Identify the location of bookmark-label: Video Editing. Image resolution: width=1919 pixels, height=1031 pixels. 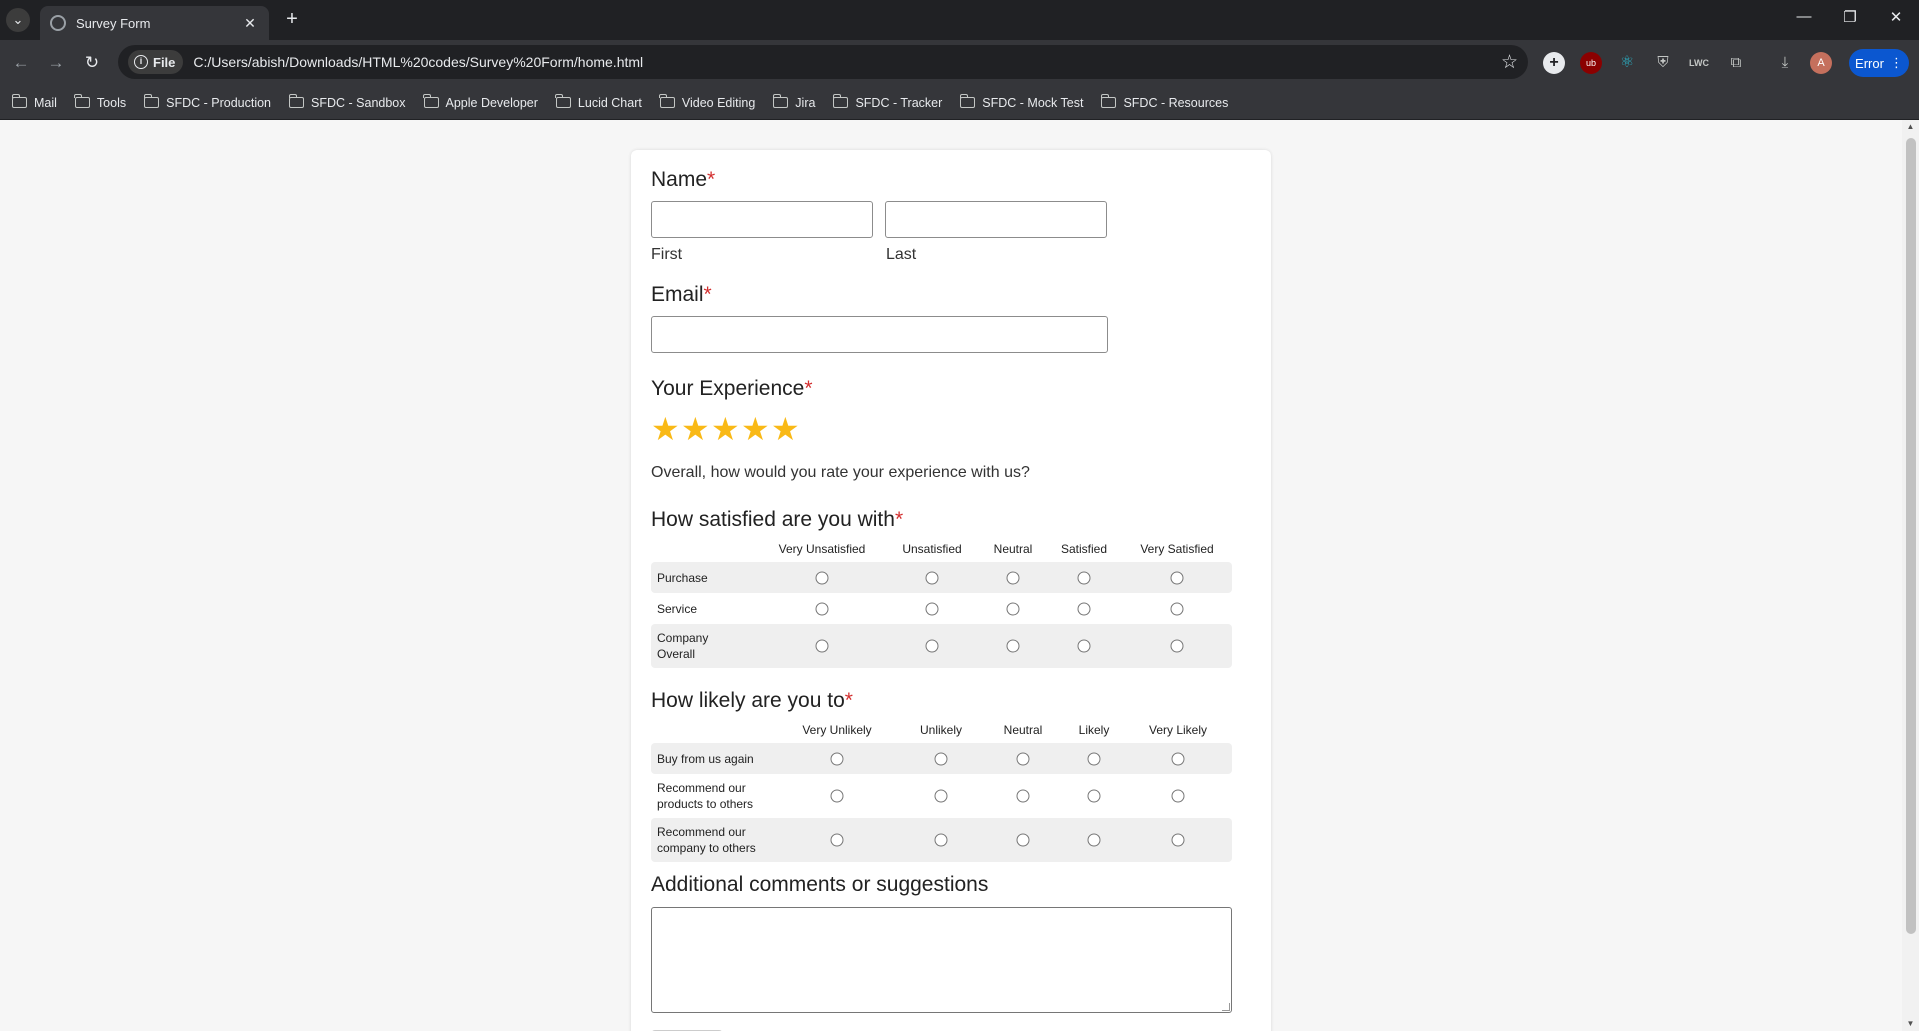
(718, 102).